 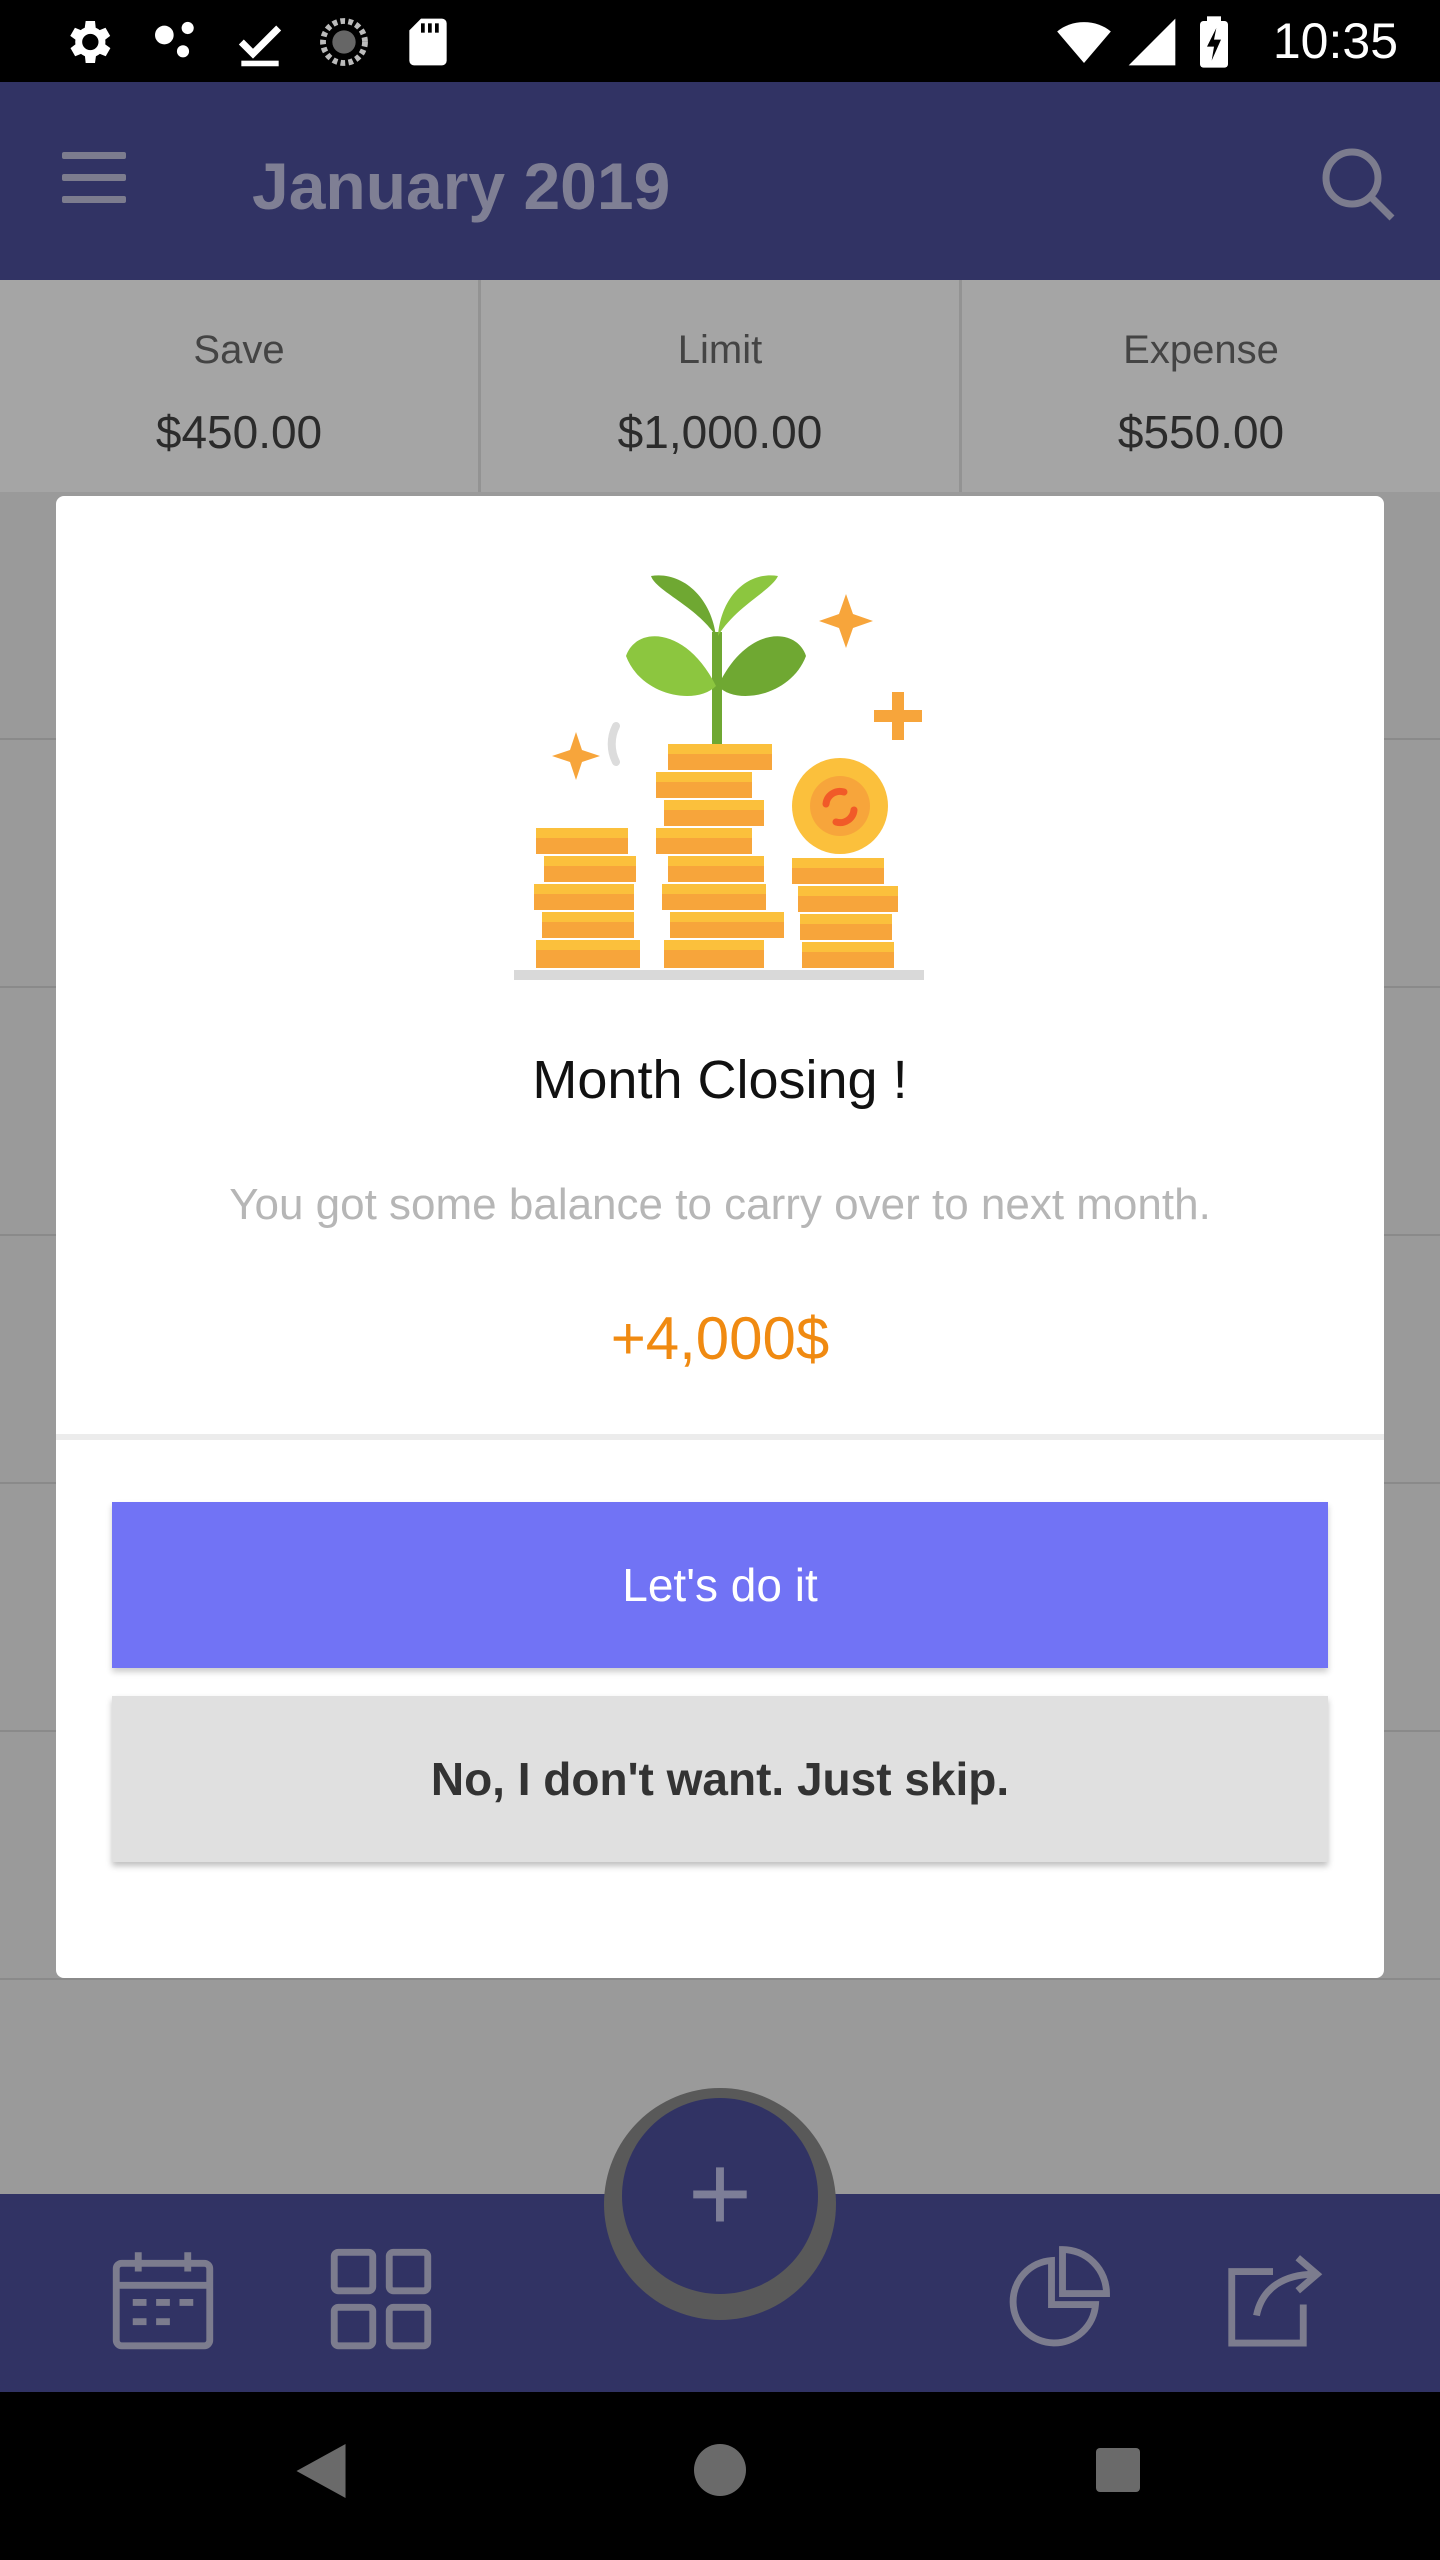 What do you see at coordinates (381, 2299) in the screenshot?
I see `grid-icon` at bounding box center [381, 2299].